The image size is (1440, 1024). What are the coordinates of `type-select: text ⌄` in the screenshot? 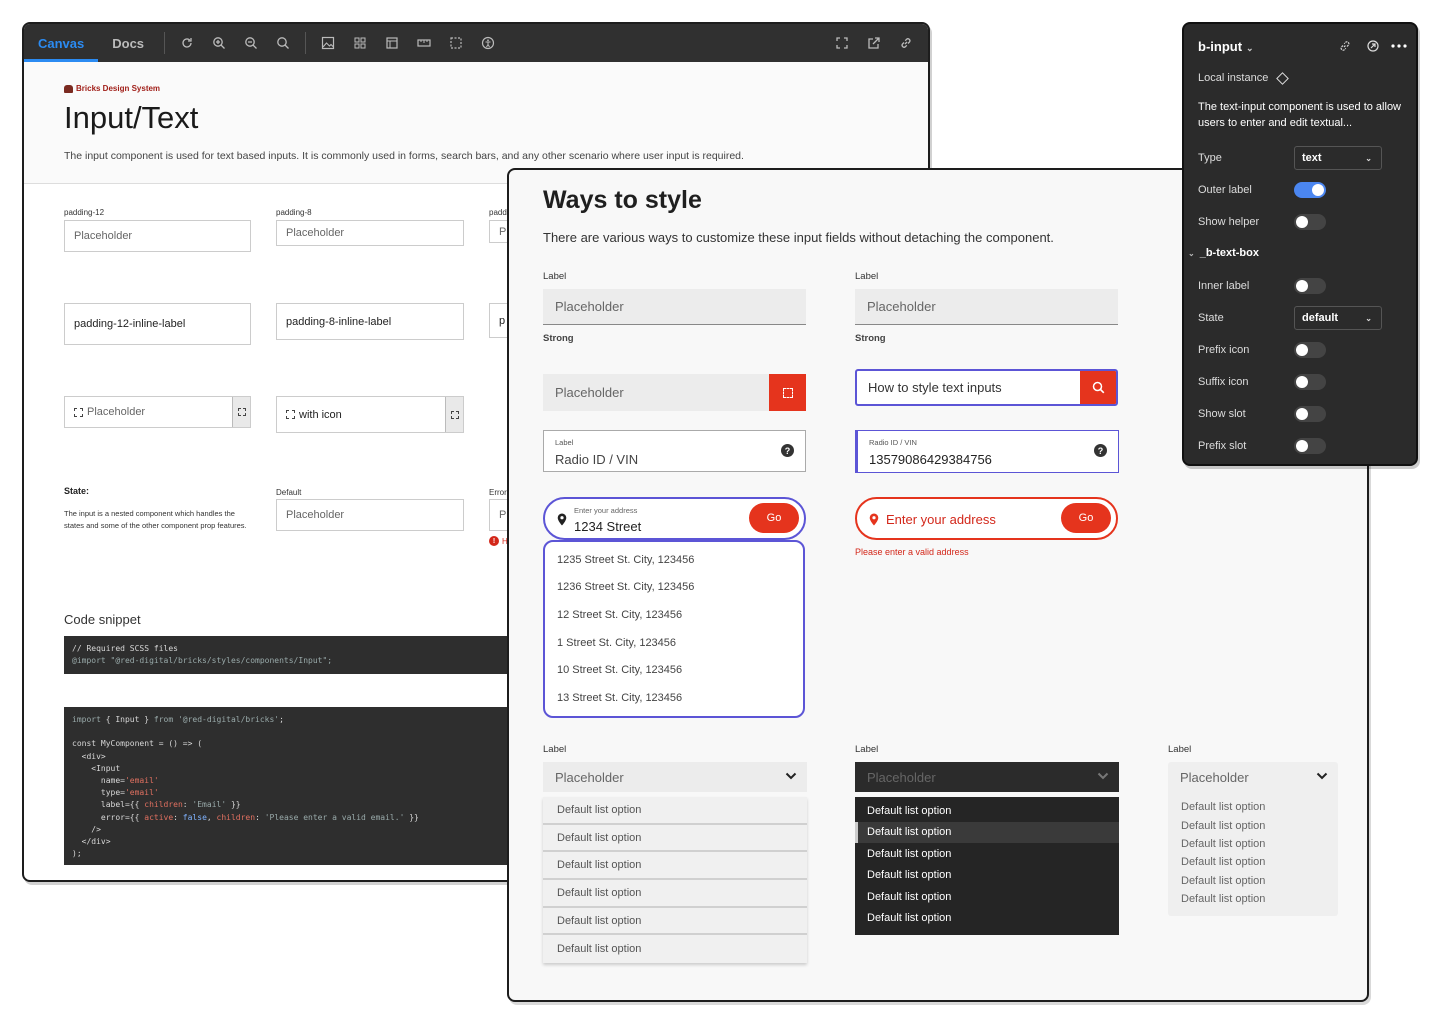 It's located at (1338, 158).